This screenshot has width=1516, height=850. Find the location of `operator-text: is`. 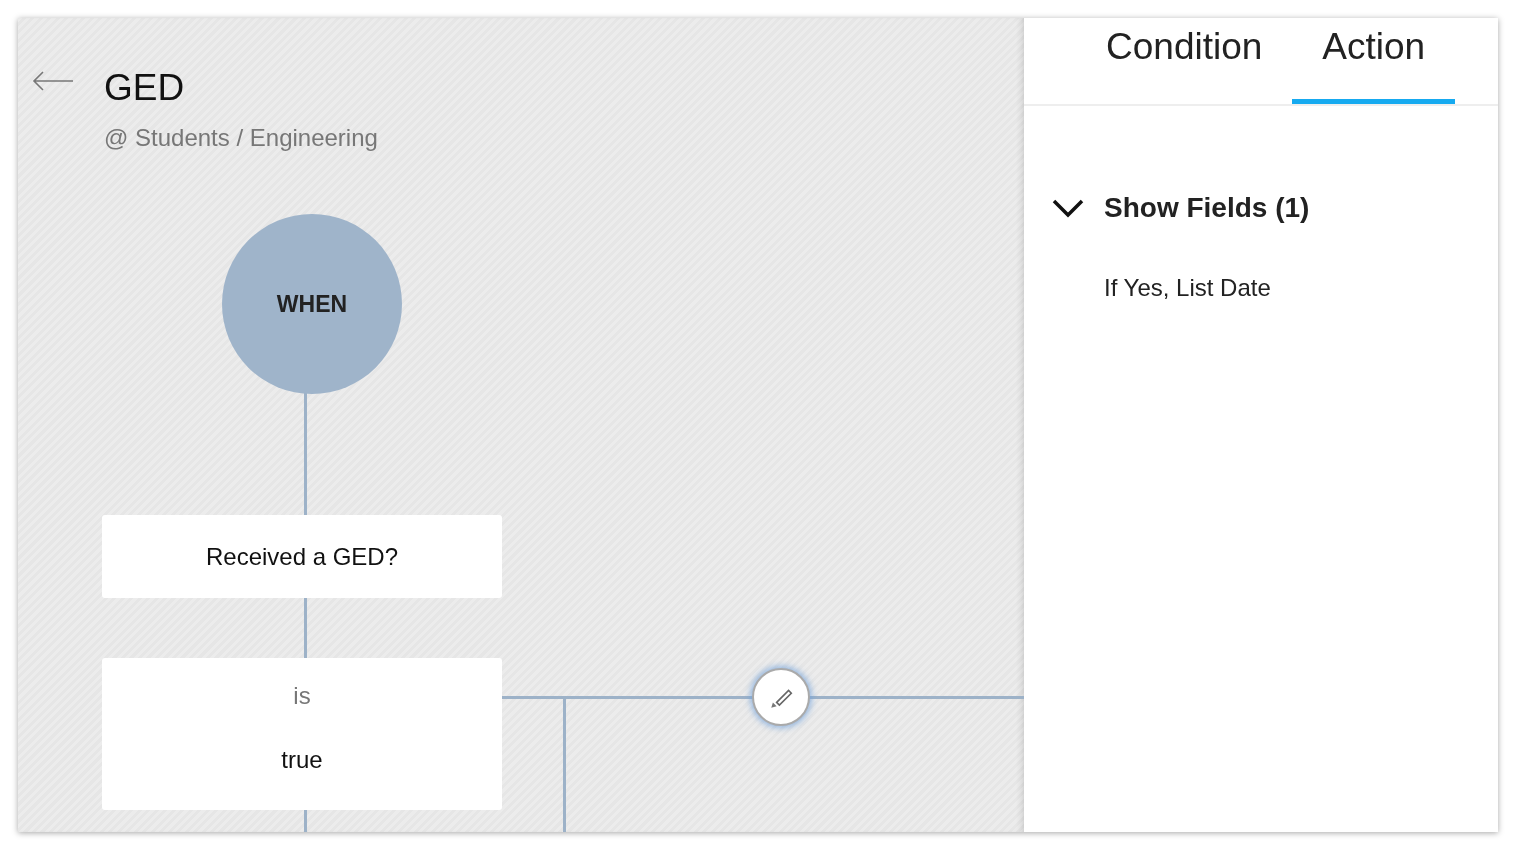

operator-text: is is located at coordinates (302, 696).